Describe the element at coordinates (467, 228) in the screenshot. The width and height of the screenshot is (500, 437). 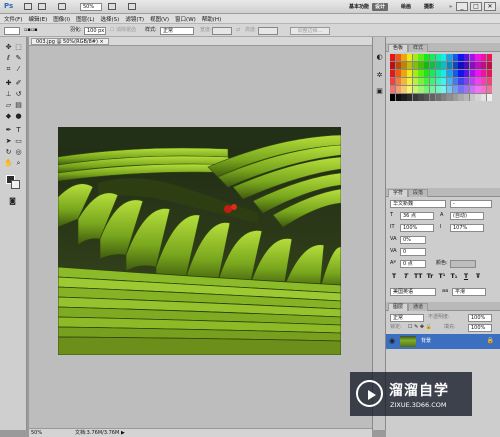
I see `horizontal-scale-input: 107%` at that location.